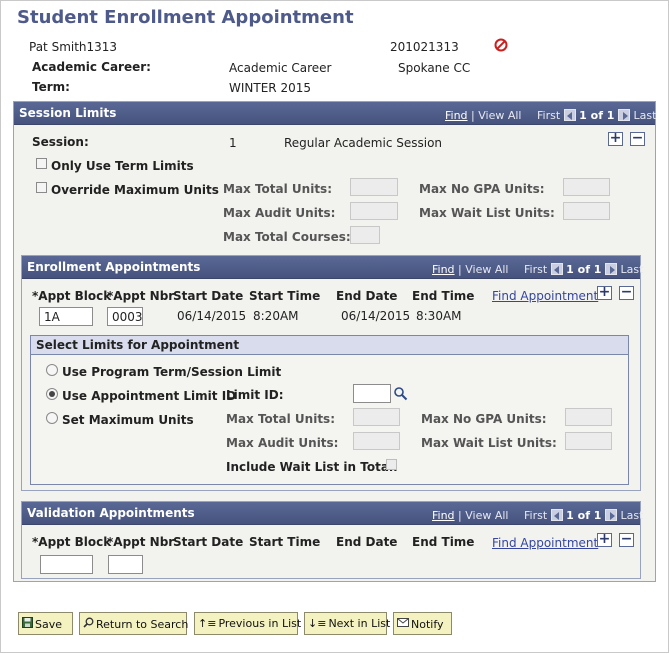 The height and width of the screenshot is (654, 670). Describe the element at coordinates (114, 267) in the screenshot. I see `enrollment-appointments-title: Enrollment Appointments` at that location.